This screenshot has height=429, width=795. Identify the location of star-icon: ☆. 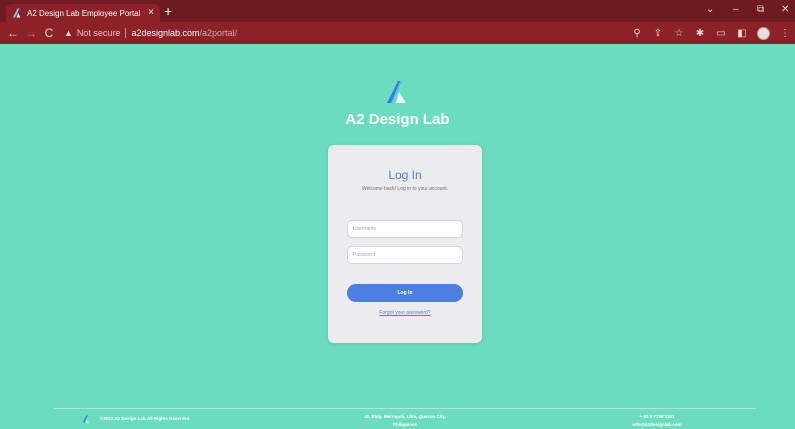
(679, 33).